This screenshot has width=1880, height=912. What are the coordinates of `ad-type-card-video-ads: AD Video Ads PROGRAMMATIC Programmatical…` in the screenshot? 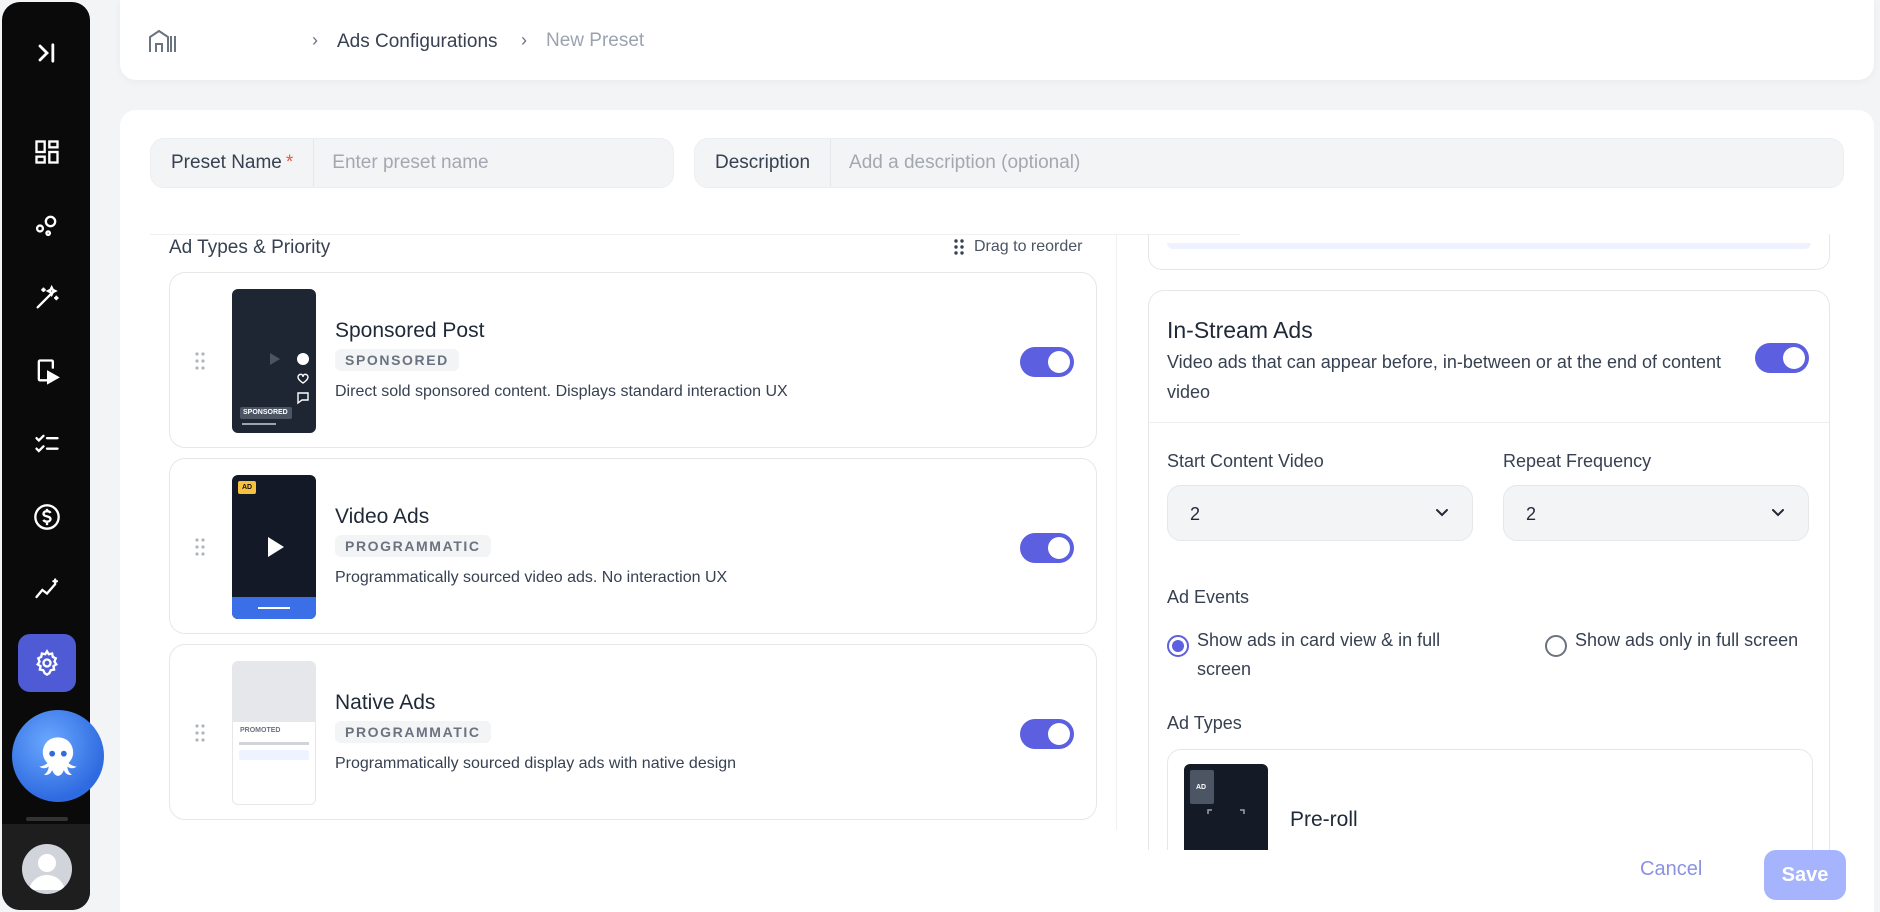 It's located at (633, 546).